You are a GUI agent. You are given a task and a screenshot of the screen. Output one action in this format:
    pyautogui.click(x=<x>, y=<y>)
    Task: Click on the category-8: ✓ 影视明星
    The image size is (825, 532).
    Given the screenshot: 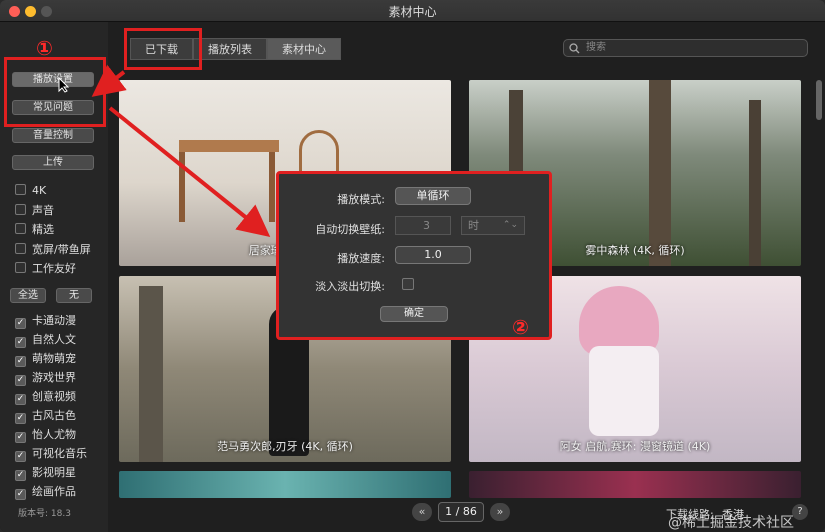 What is the action you would take?
    pyautogui.click(x=45, y=473)
    